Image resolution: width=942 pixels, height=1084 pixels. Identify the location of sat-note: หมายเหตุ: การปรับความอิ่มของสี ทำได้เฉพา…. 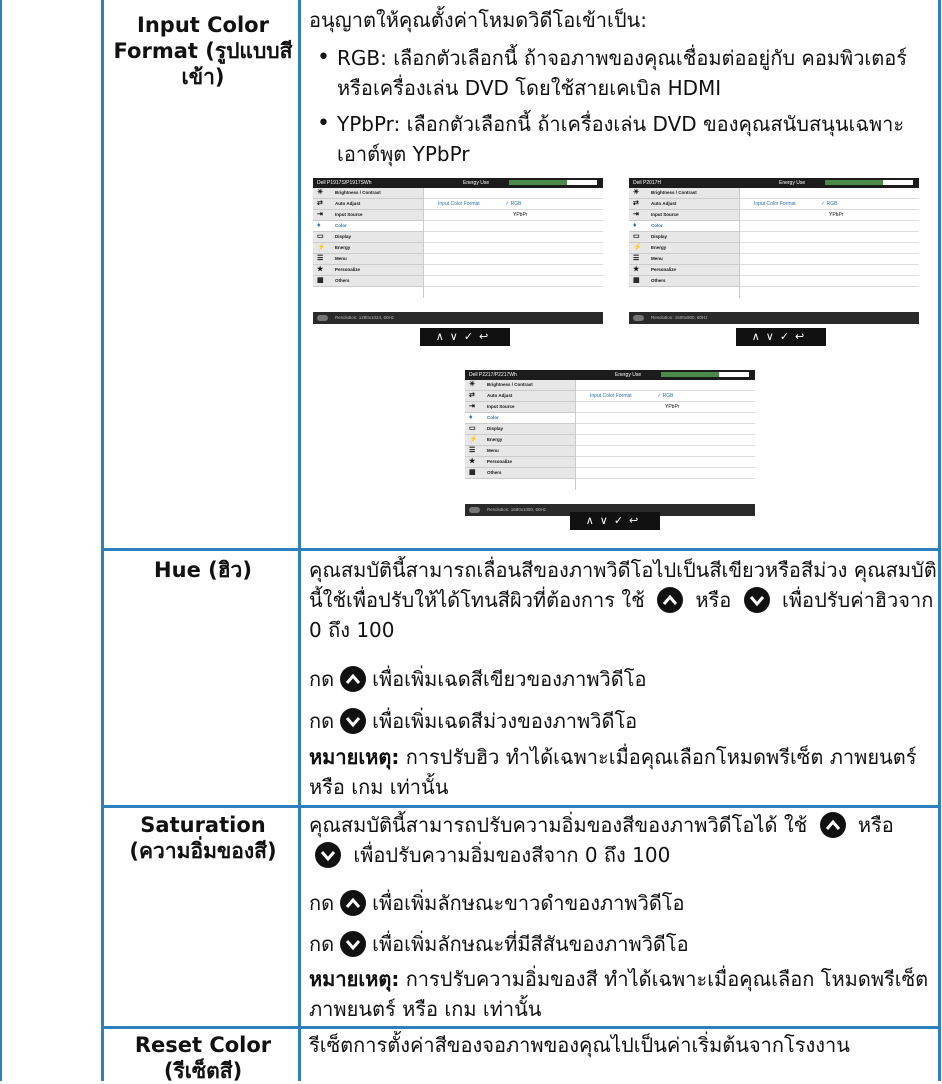
(623, 994).